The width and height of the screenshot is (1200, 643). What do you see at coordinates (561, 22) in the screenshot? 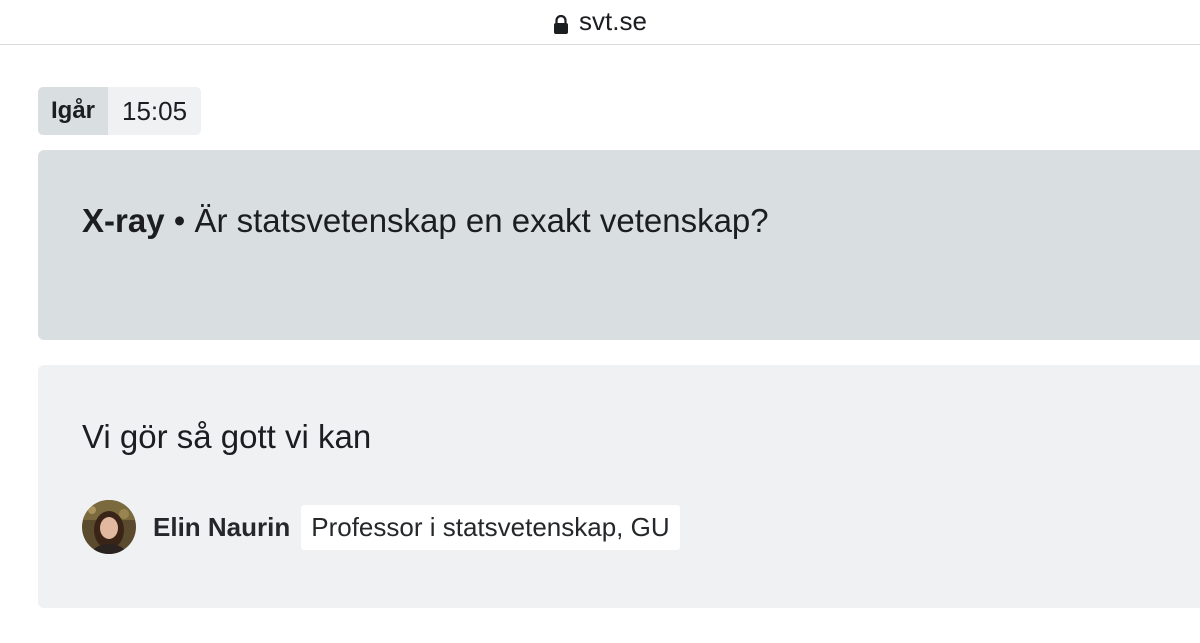
I see `lock-icon` at bounding box center [561, 22].